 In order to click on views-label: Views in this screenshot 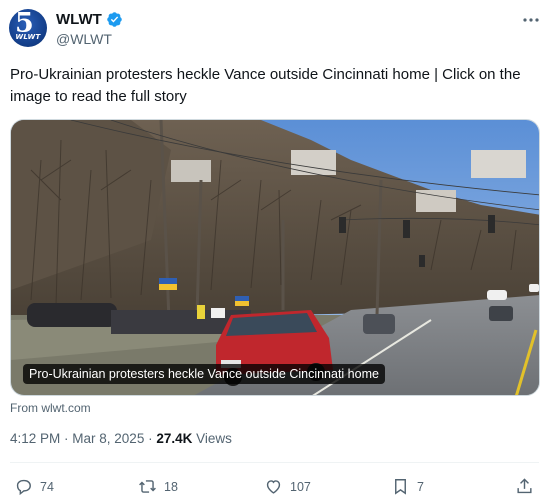, I will do `click(212, 438)`.